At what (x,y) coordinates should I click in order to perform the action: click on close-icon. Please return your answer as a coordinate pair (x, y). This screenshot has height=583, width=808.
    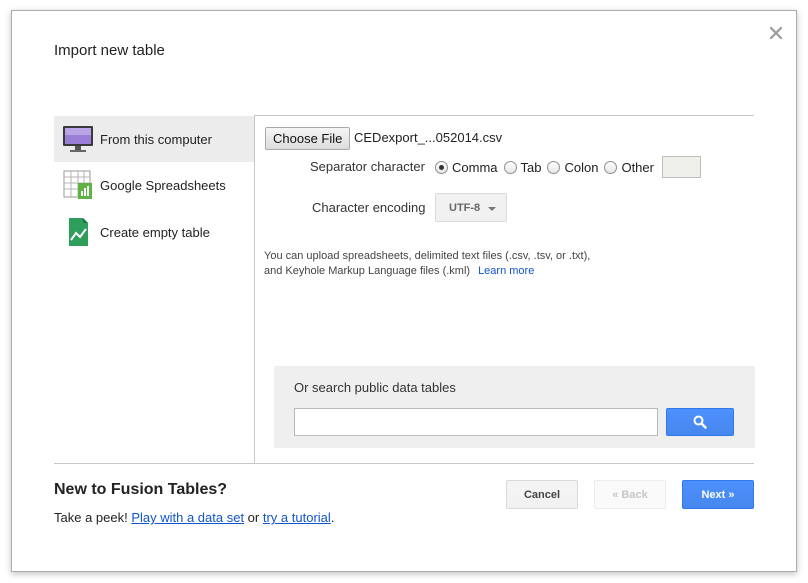
    Looking at the image, I should click on (776, 33).